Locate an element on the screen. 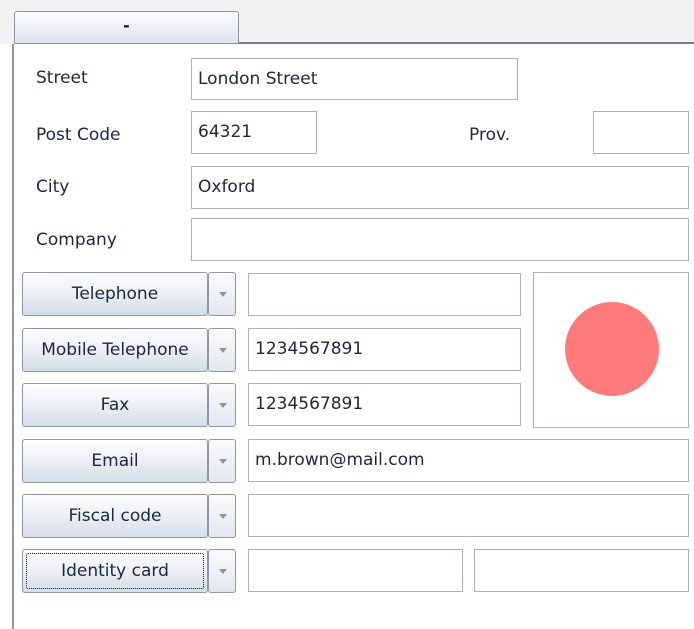  city-label: City is located at coordinates (53, 187).